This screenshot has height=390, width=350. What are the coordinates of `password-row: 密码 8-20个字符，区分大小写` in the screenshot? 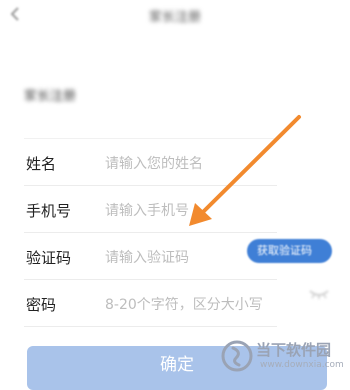 It's located at (150, 303).